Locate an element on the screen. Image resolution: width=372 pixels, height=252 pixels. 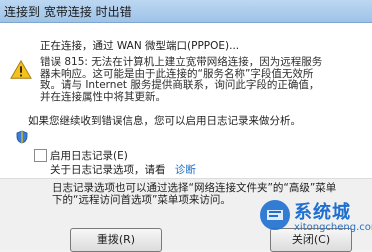
enable-log-checkbox is located at coordinates (40, 155).